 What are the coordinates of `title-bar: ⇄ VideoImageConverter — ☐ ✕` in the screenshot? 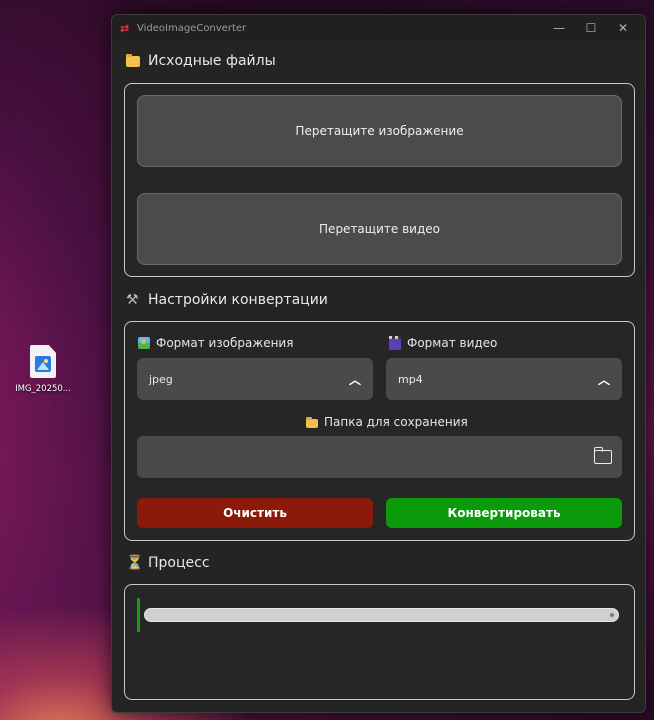 It's located at (378, 28).